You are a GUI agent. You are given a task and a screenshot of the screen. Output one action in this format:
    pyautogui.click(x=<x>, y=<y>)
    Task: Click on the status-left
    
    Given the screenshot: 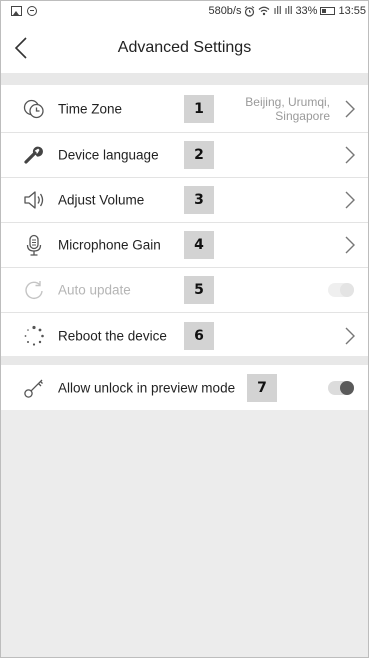 What is the action you would take?
    pyautogui.click(x=24, y=11)
    